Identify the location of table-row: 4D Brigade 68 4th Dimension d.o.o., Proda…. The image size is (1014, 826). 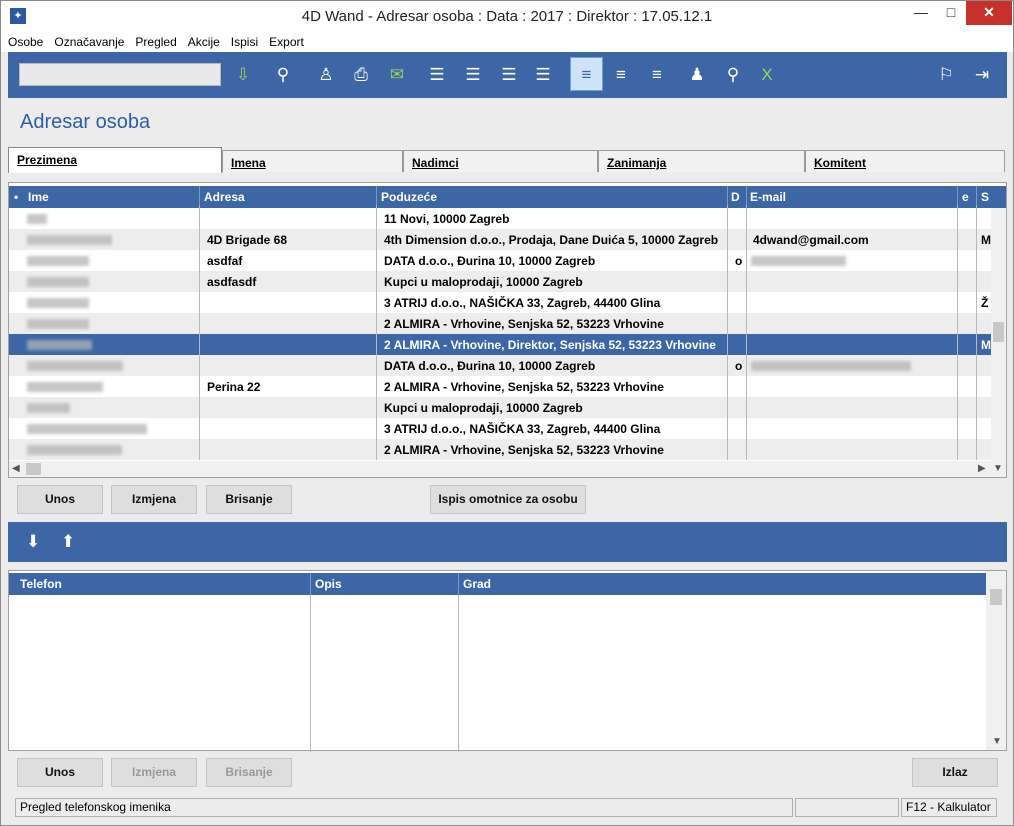
(500, 239).